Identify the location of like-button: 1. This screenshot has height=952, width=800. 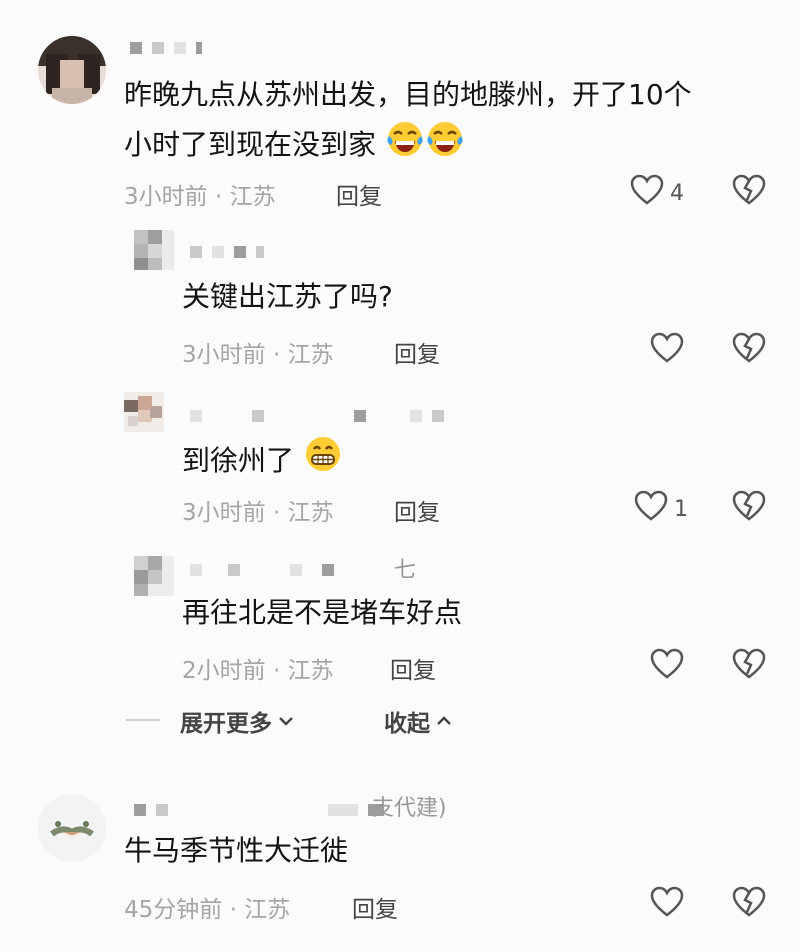
(661, 509).